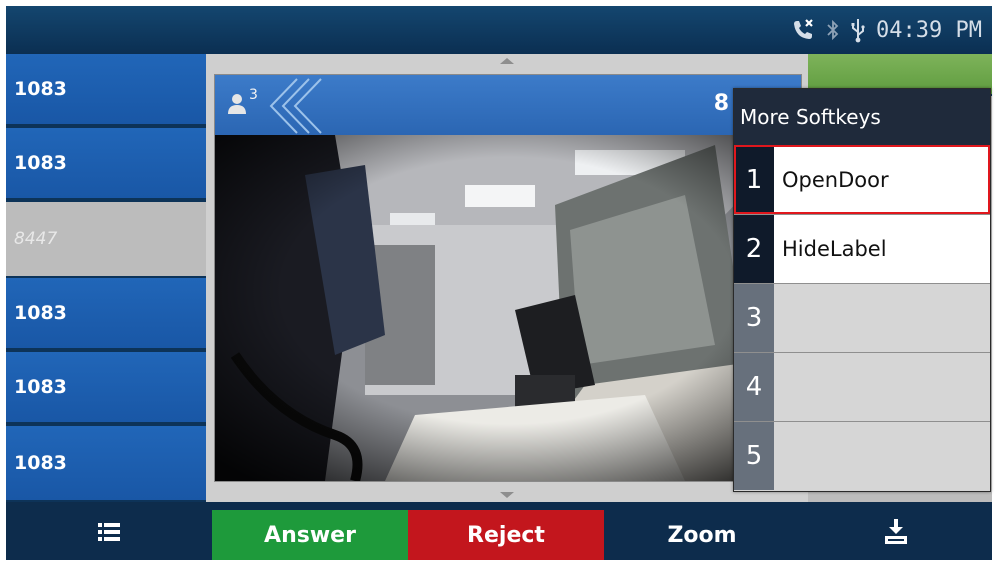  Describe the element at coordinates (506, 535) in the screenshot. I see `reject-button: Reject` at that location.